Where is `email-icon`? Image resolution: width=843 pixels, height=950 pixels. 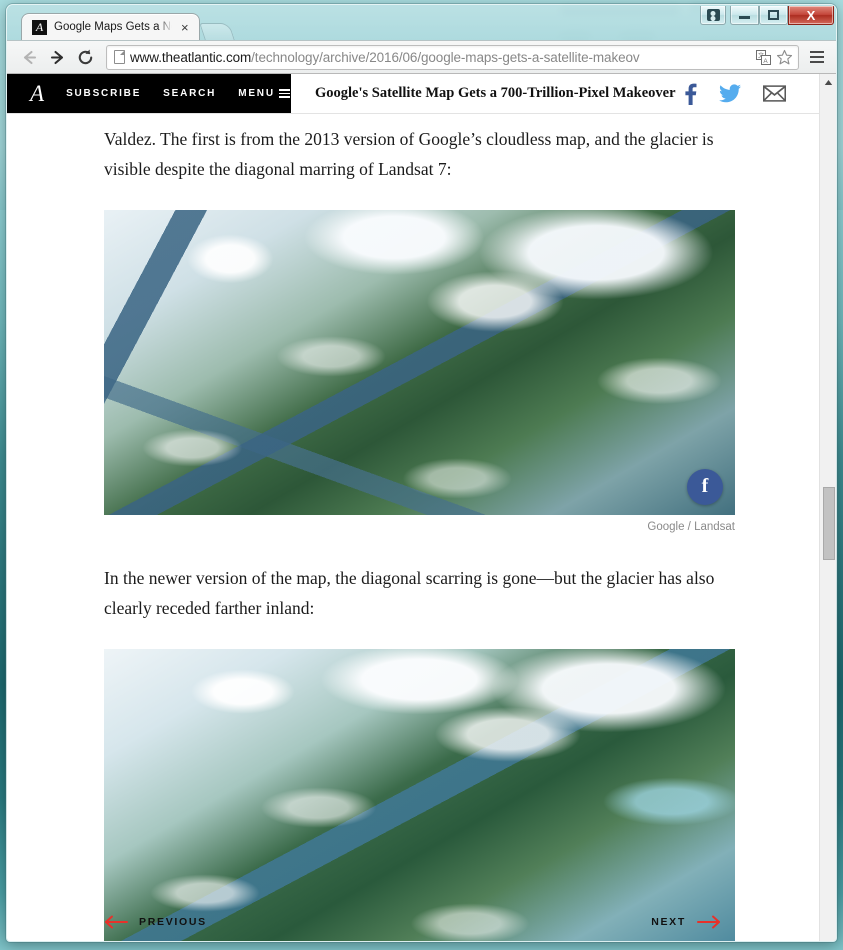 email-icon is located at coordinates (774, 93).